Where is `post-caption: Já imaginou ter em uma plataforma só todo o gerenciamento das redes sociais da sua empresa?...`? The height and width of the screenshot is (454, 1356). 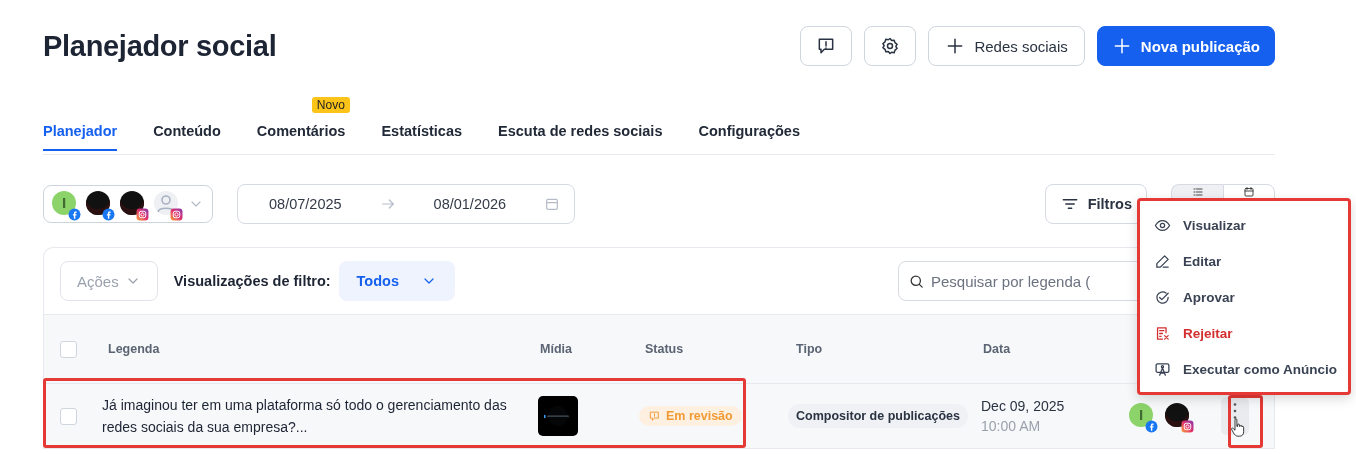
post-caption: Já imaginou ter em uma plataforma só todo o gerenciamento das redes sociais da sua empresa?... is located at coordinates (305, 416).